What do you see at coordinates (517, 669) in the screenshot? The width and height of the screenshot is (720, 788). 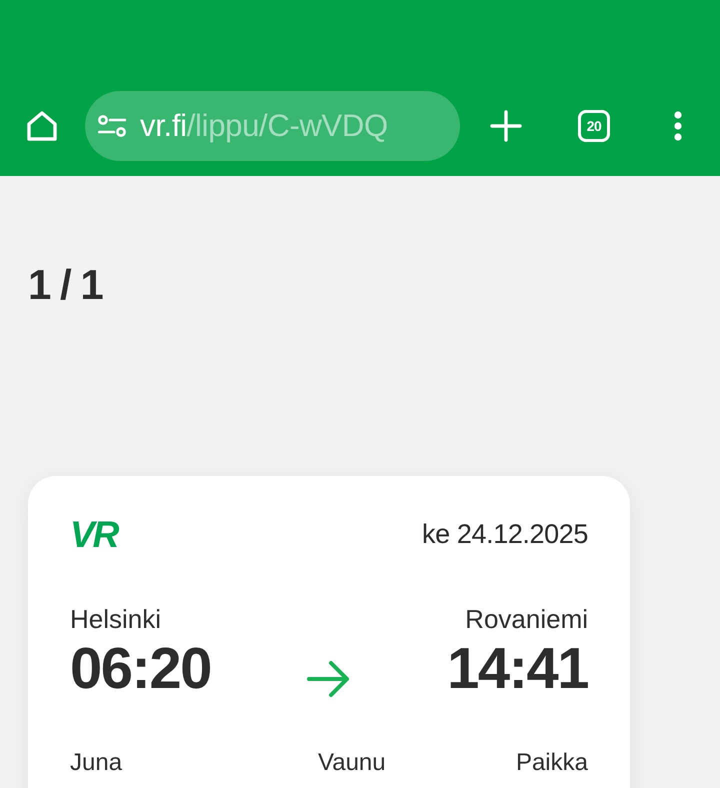 I see `arrival-time: 14:41` at bounding box center [517, 669].